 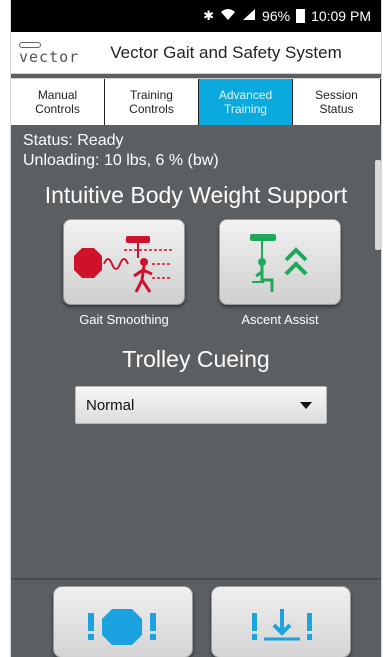 What do you see at coordinates (196, 579) in the screenshot?
I see `bottom-divider` at bounding box center [196, 579].